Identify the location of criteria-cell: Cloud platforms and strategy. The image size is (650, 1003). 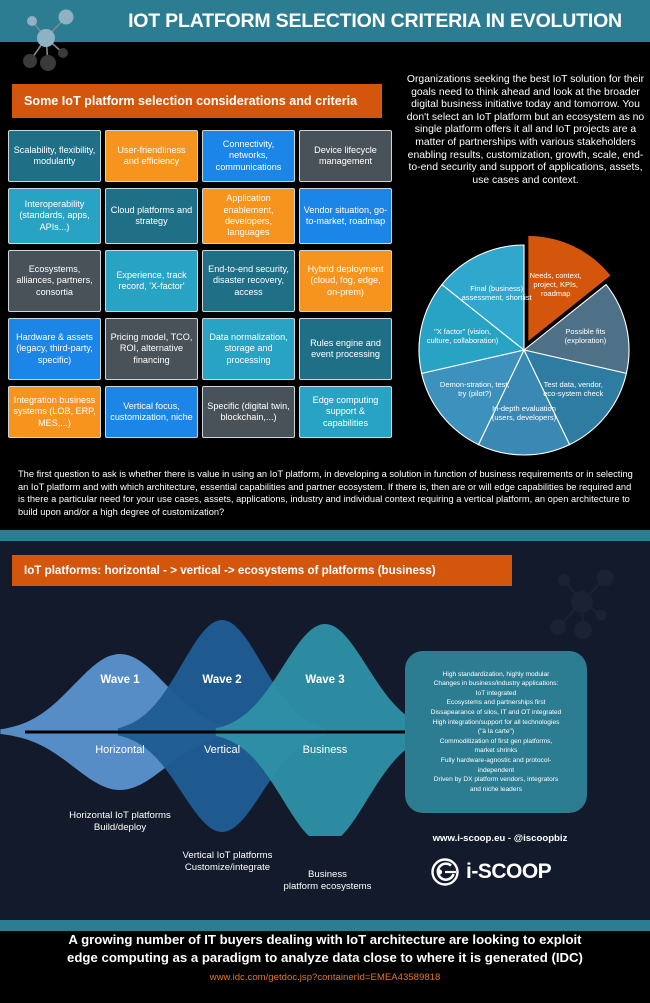
(151, 216).